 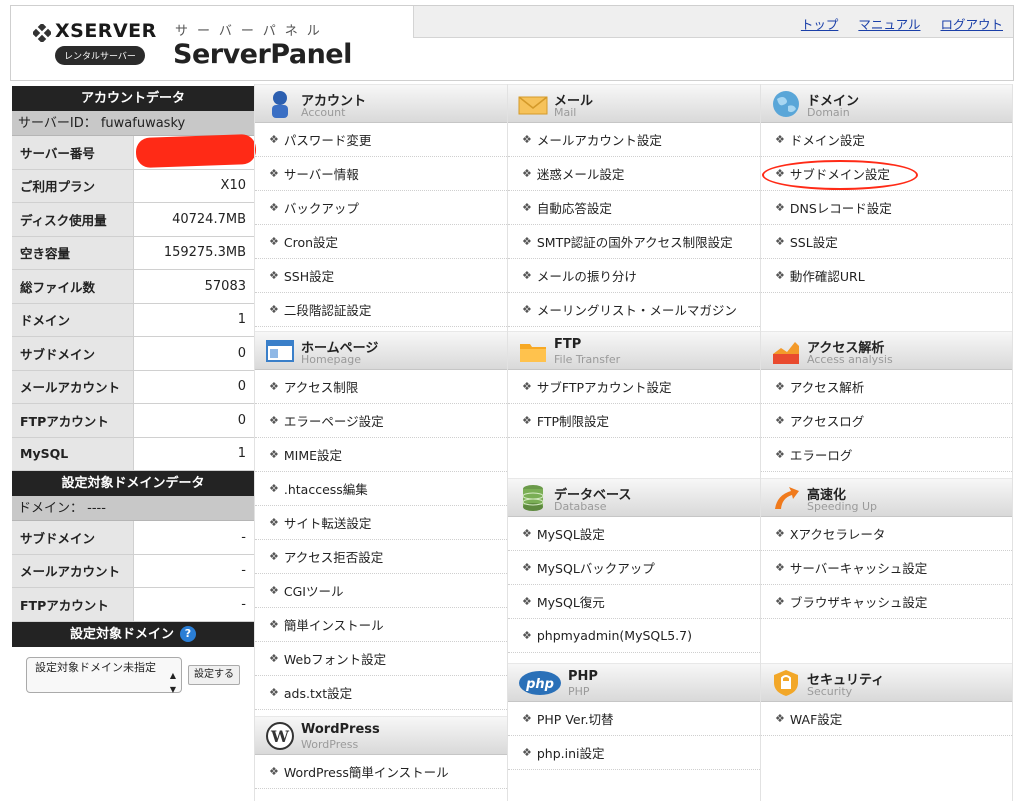 I want to click on menu-item-label: メーリングリスト・メールマガジン, so click(x=636, y=310).